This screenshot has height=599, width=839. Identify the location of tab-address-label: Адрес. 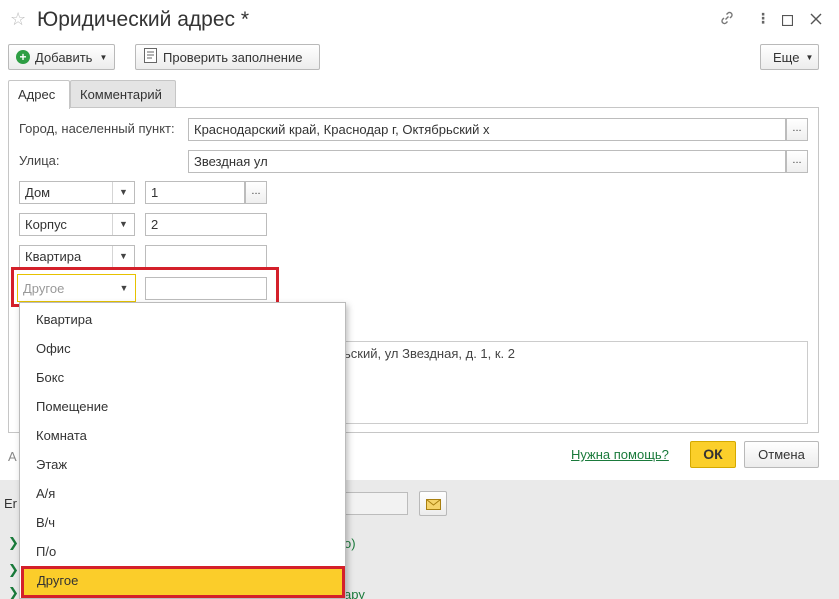
(37, 94).